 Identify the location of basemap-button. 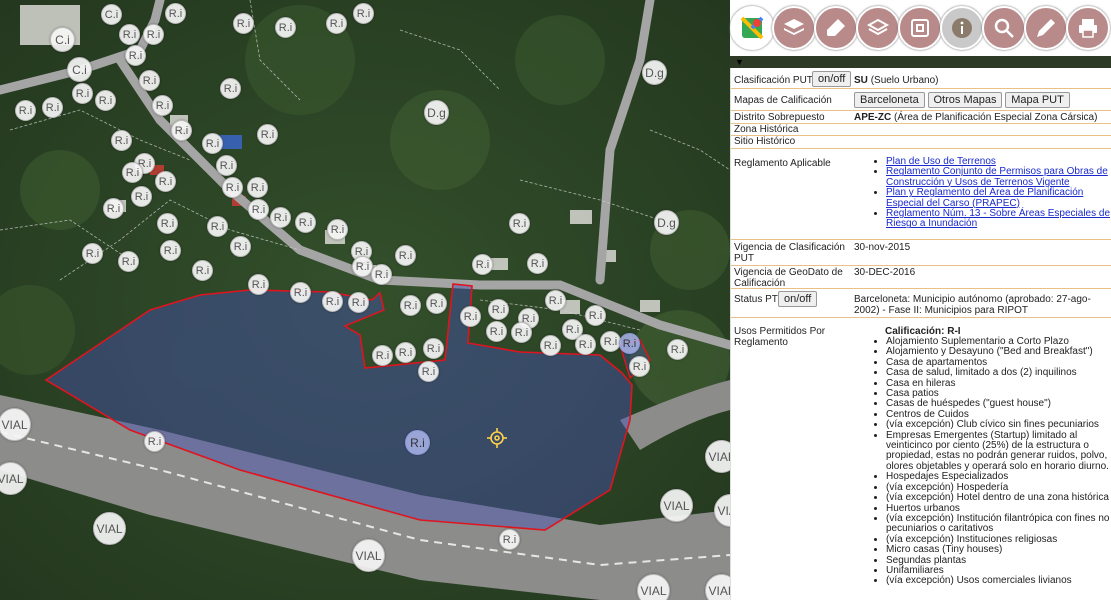
(878, 28).